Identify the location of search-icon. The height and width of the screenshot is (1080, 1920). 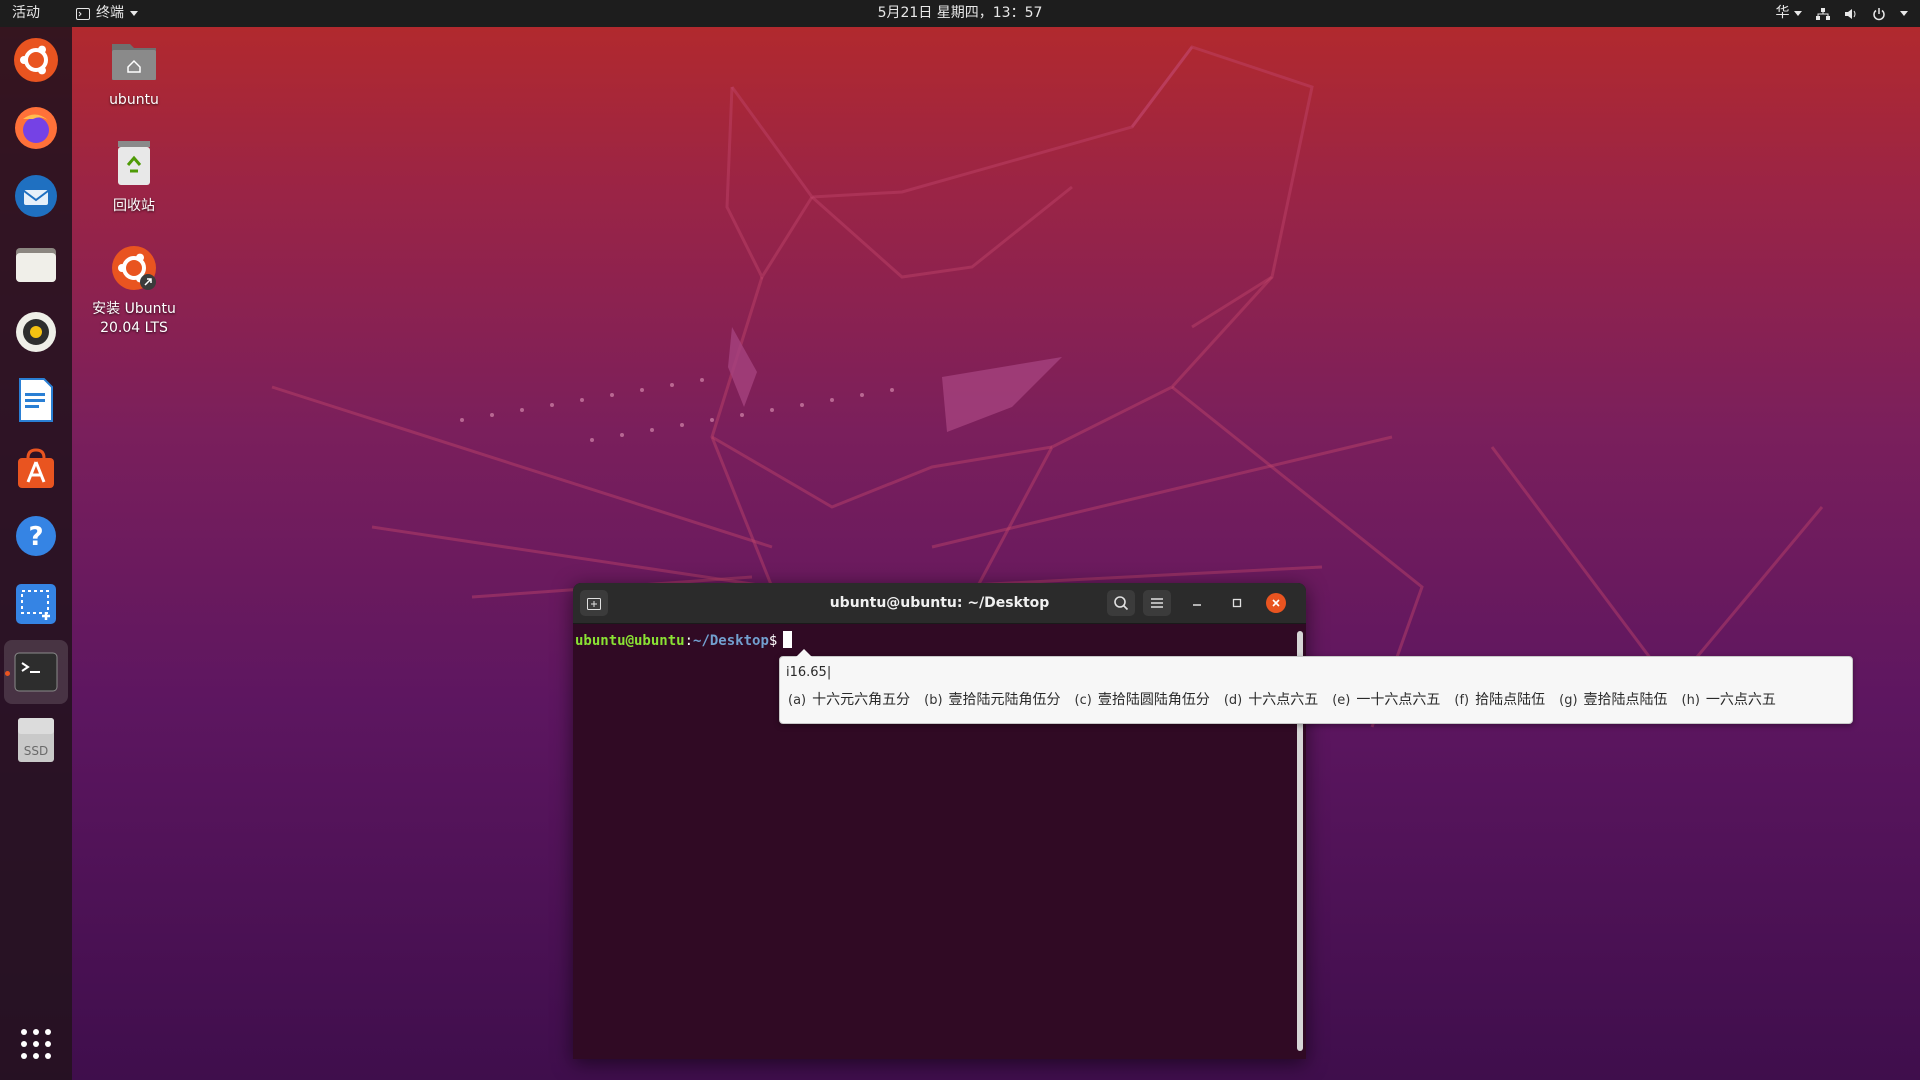
(1121, 603).